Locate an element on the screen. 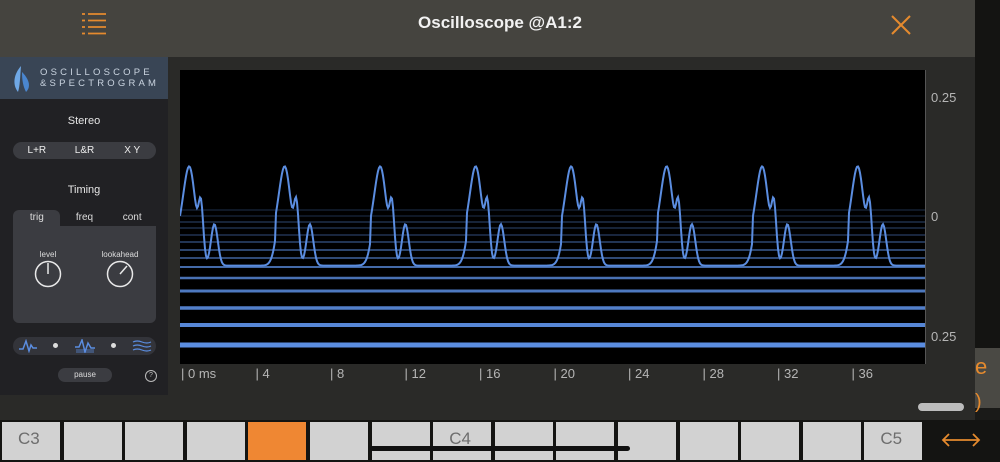 The image size is (1000, 462). x-tick-8: | 32 is located at coordinates (788, 373).